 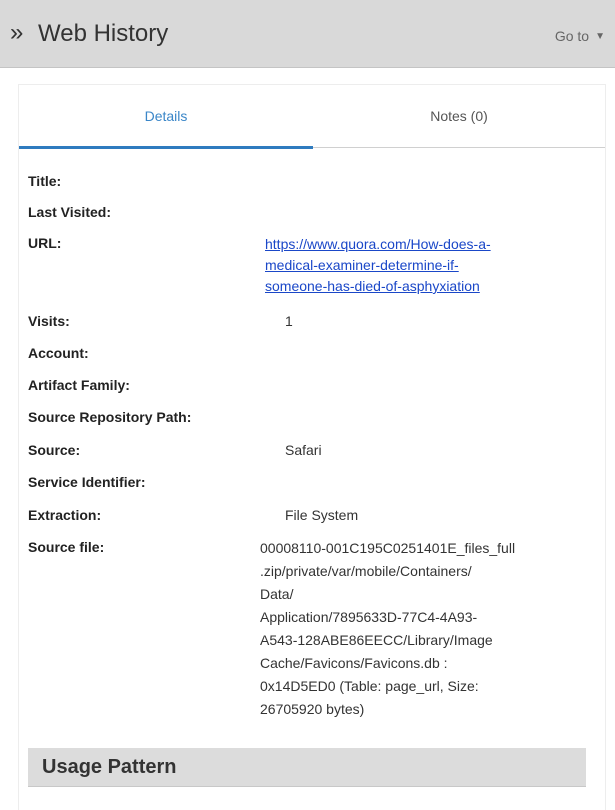 What do you see at coordinates (572, 36) in the screenshot?
I see `goto-label: Go to` at bounding box center [572, 36].